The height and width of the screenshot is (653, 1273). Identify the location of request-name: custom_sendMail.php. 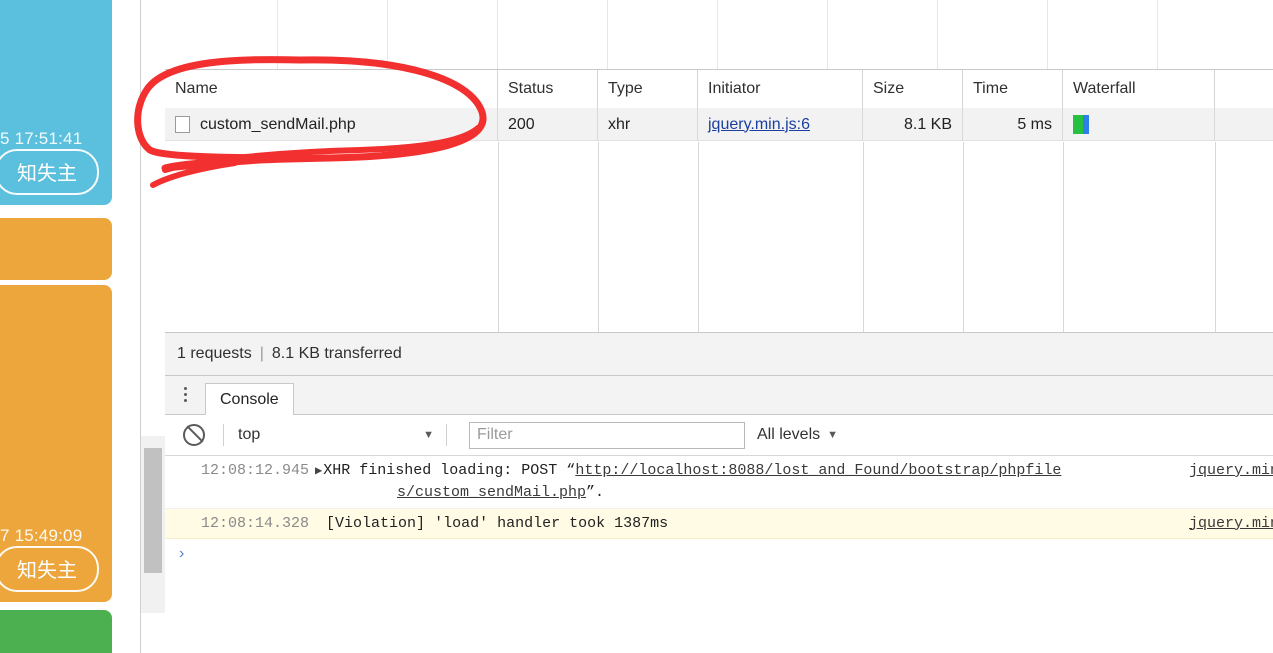
(278, 124).